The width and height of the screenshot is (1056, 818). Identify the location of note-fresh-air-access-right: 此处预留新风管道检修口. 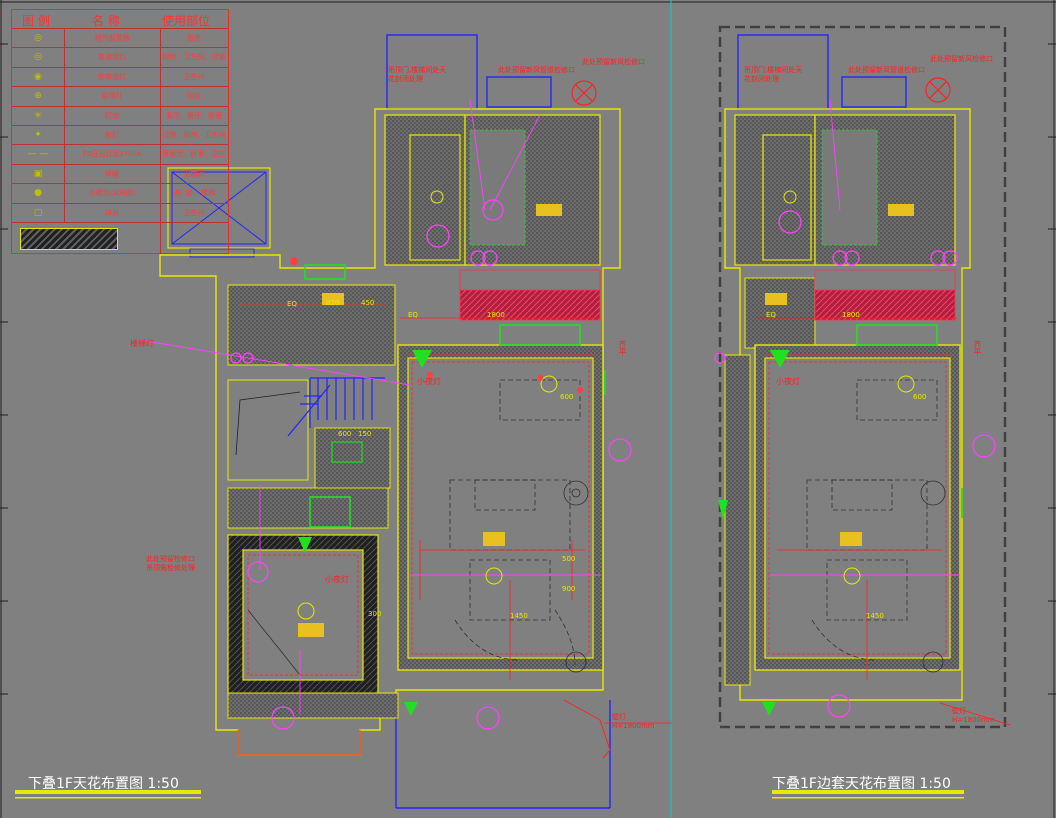
(886, 70).